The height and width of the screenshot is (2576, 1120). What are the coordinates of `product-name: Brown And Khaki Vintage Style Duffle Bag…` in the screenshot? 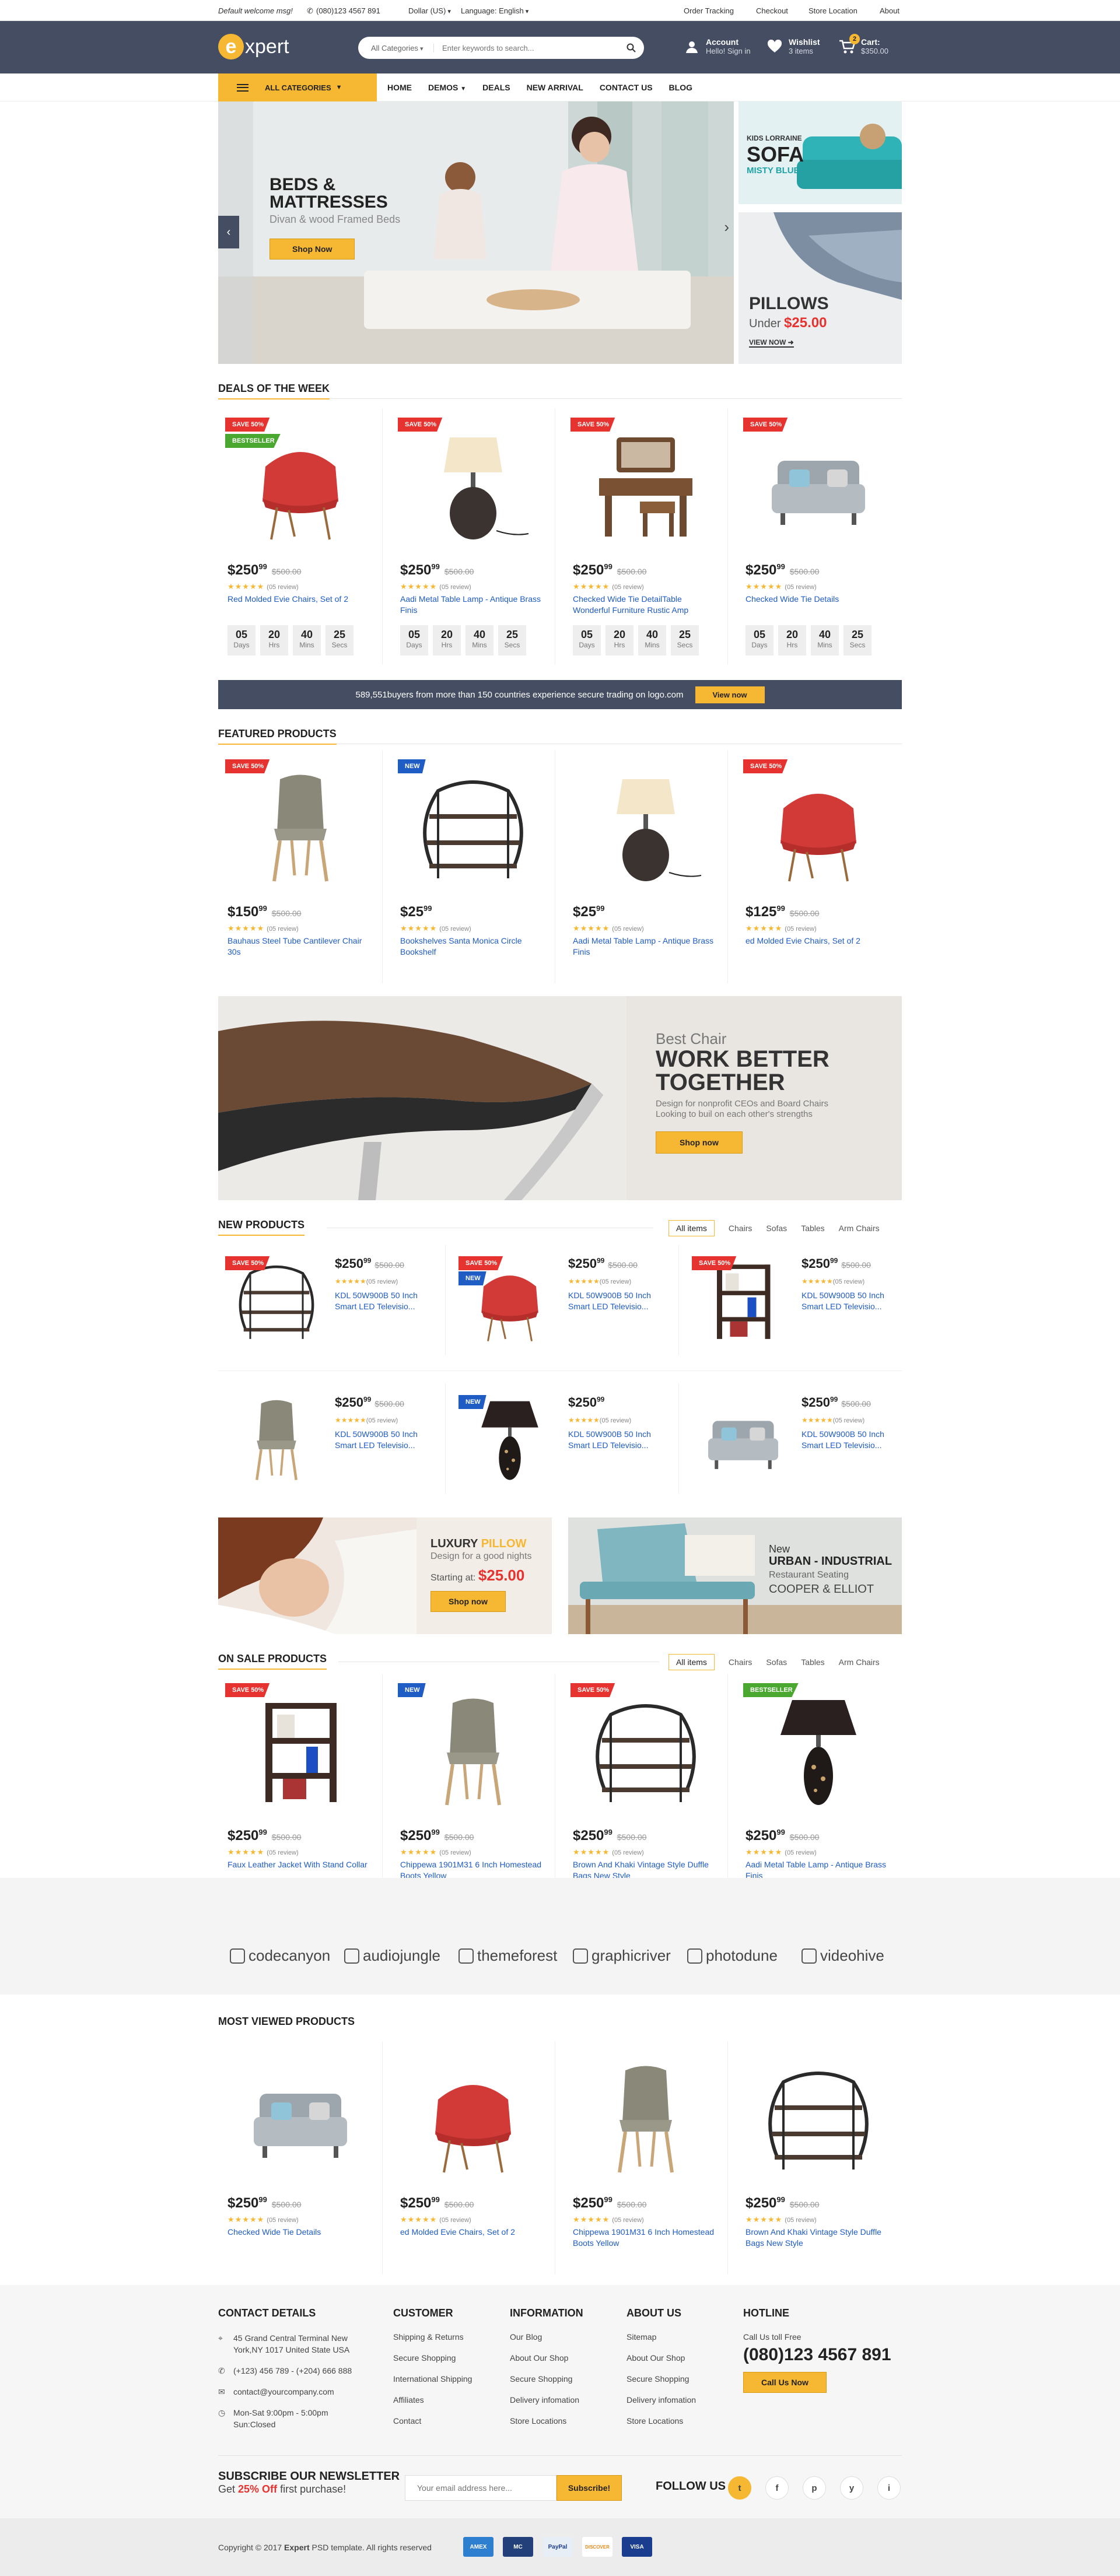 It's located at (818, 2238).